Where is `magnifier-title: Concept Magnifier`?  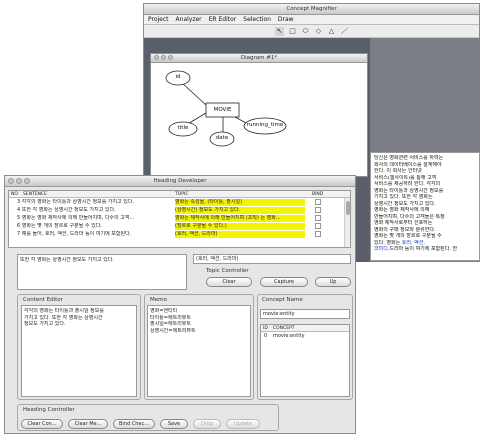
magnifier-title: Concept Magnifier is located at coordinates (311, 9).